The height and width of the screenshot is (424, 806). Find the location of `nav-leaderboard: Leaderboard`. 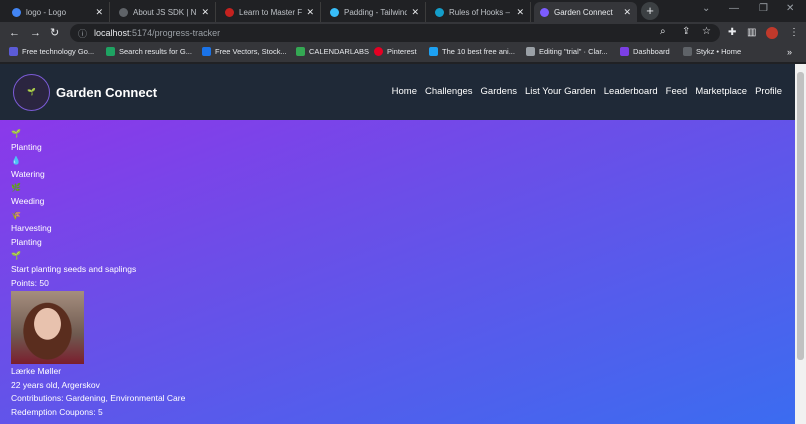

nav-leaderboard: Leaderboard is located at coordinates (631, 91).